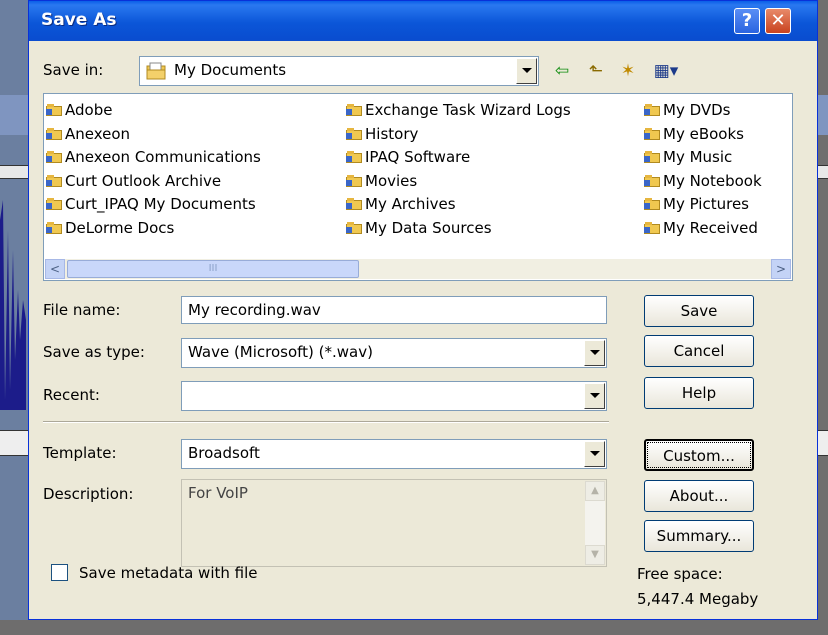 The width and height of the screenshot is (828, 635). Describe the element at coordinates (666, 71) in the screenshot. I see `views-menu-icon: ▦▾` at that location.